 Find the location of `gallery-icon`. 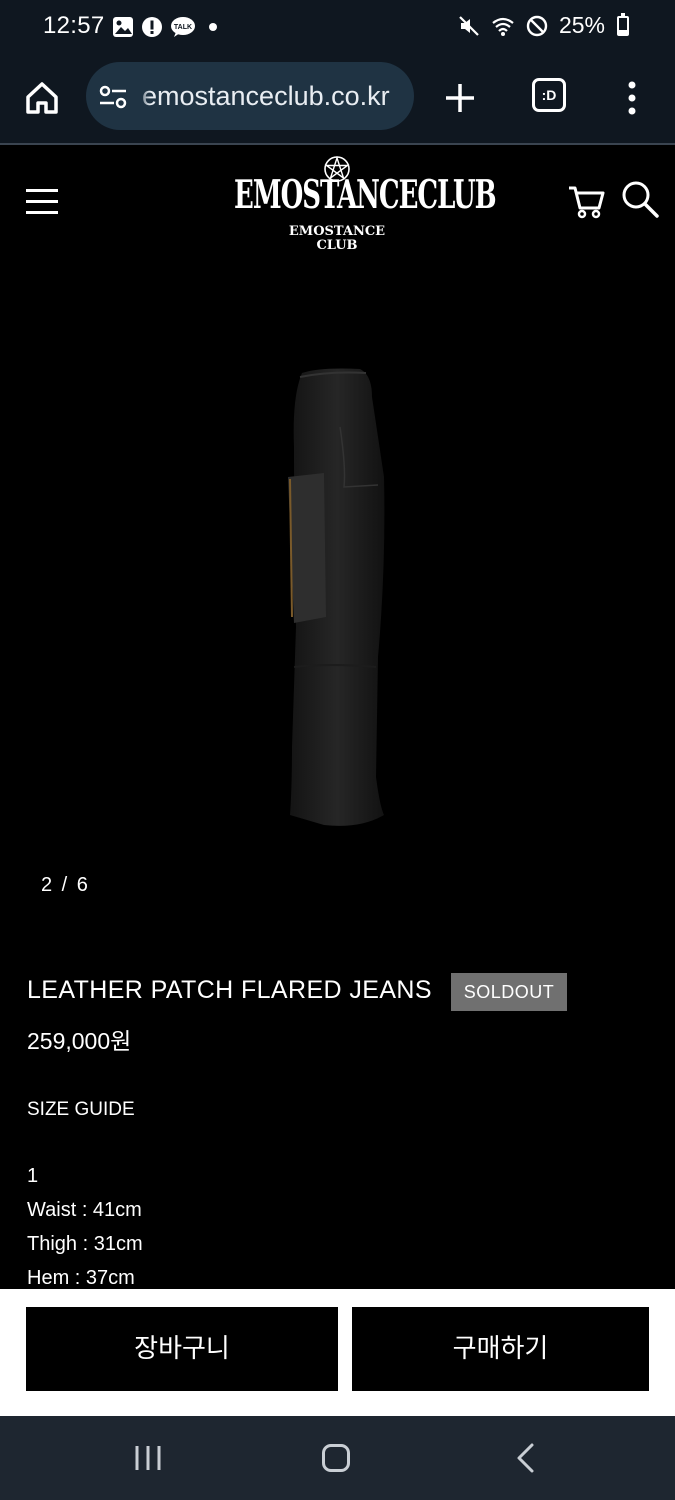

gallery-icon is located at coordinates (123, 27).